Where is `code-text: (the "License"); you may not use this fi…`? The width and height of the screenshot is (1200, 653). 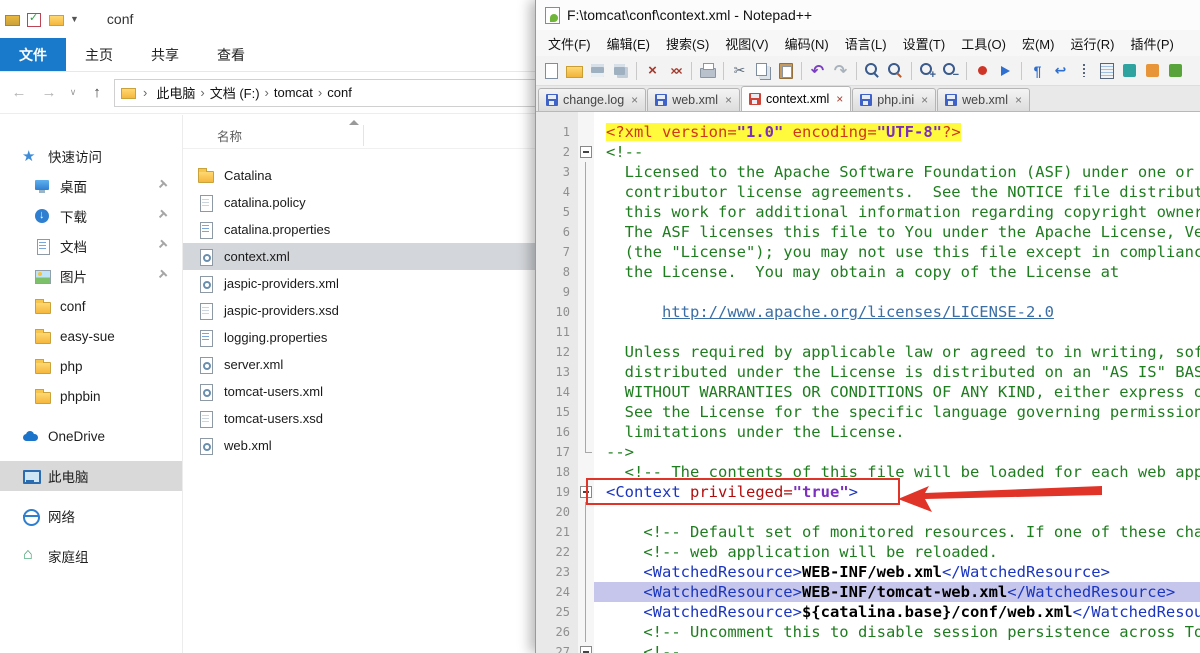 code-text: (the "License"); you may not use this fi… is located at coordinates (897, 252).